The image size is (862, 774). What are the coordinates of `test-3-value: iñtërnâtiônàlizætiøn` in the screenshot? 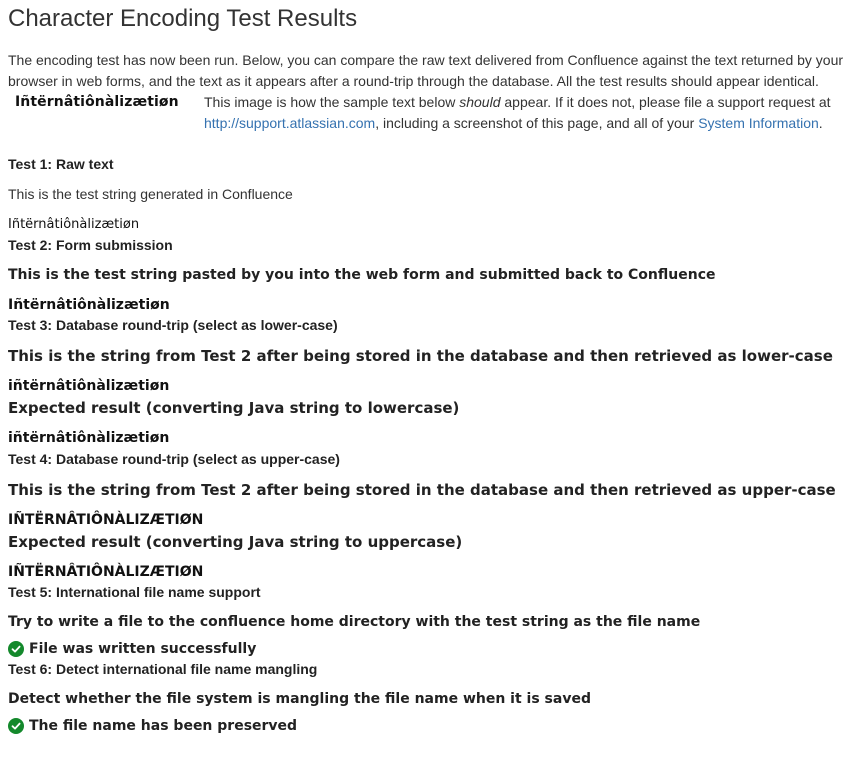 It's located at (89, 386).